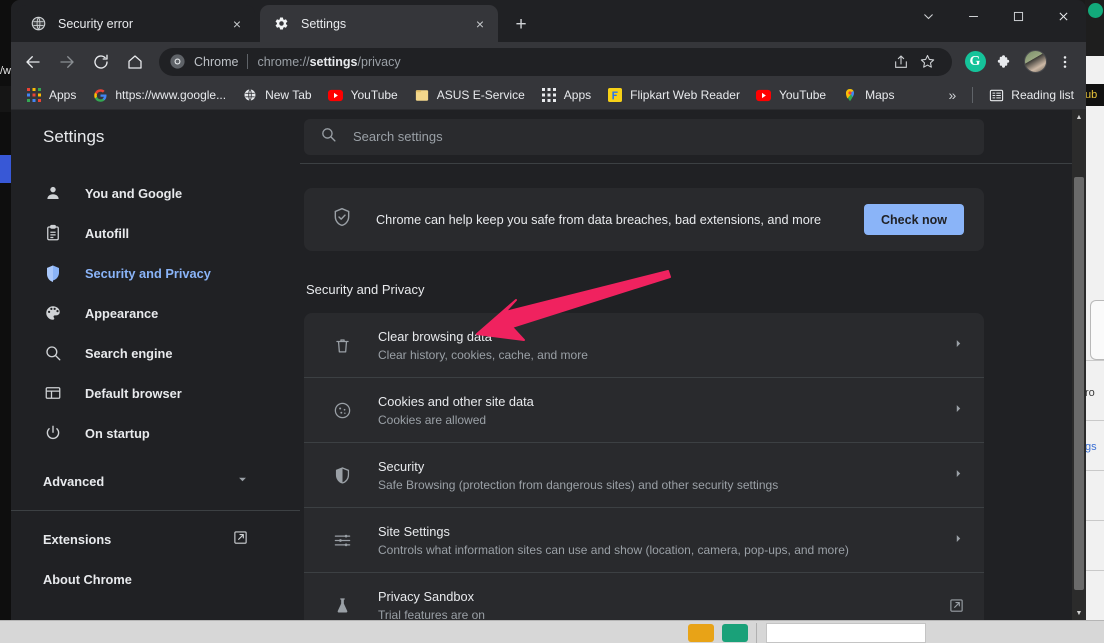 This screenshot has width=1104, height=643. I want to click on tab-search-chevron-down-icon, so click(928, 16).